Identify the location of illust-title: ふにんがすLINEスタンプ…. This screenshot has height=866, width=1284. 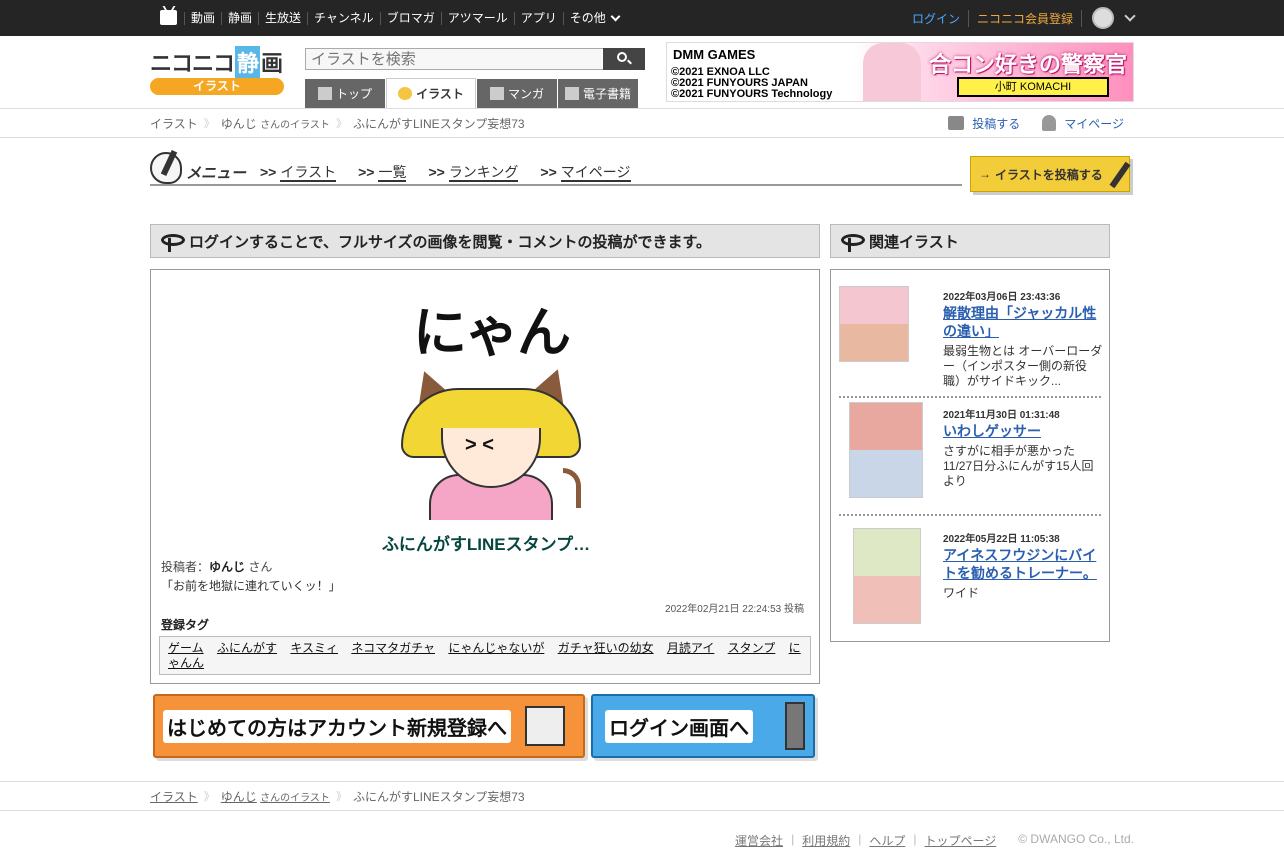
(486, 544).